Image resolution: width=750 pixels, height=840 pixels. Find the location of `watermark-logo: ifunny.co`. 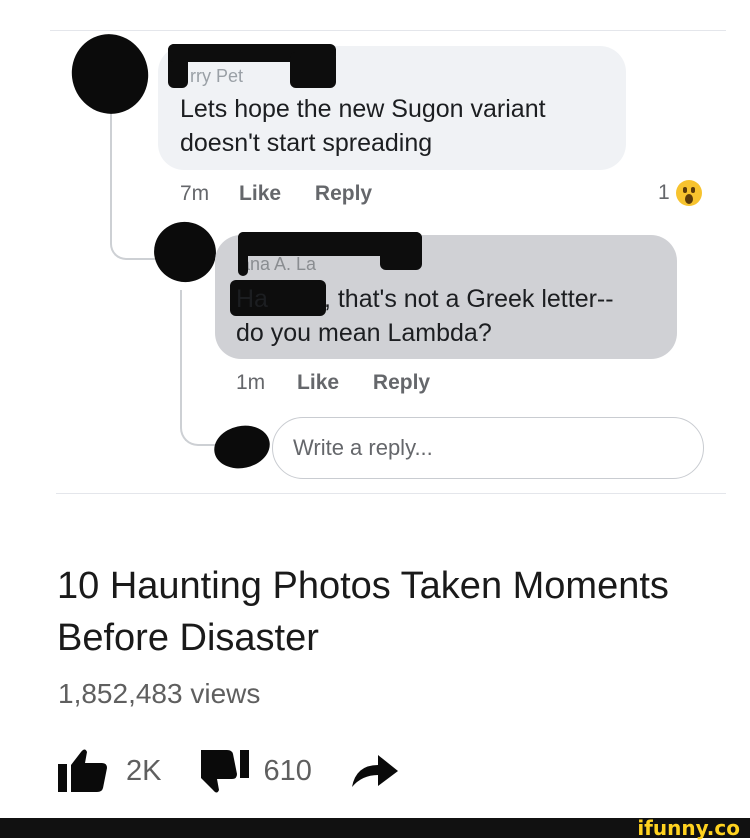

watermark-logo: ifunny.co is located at coordinates (688, 828).